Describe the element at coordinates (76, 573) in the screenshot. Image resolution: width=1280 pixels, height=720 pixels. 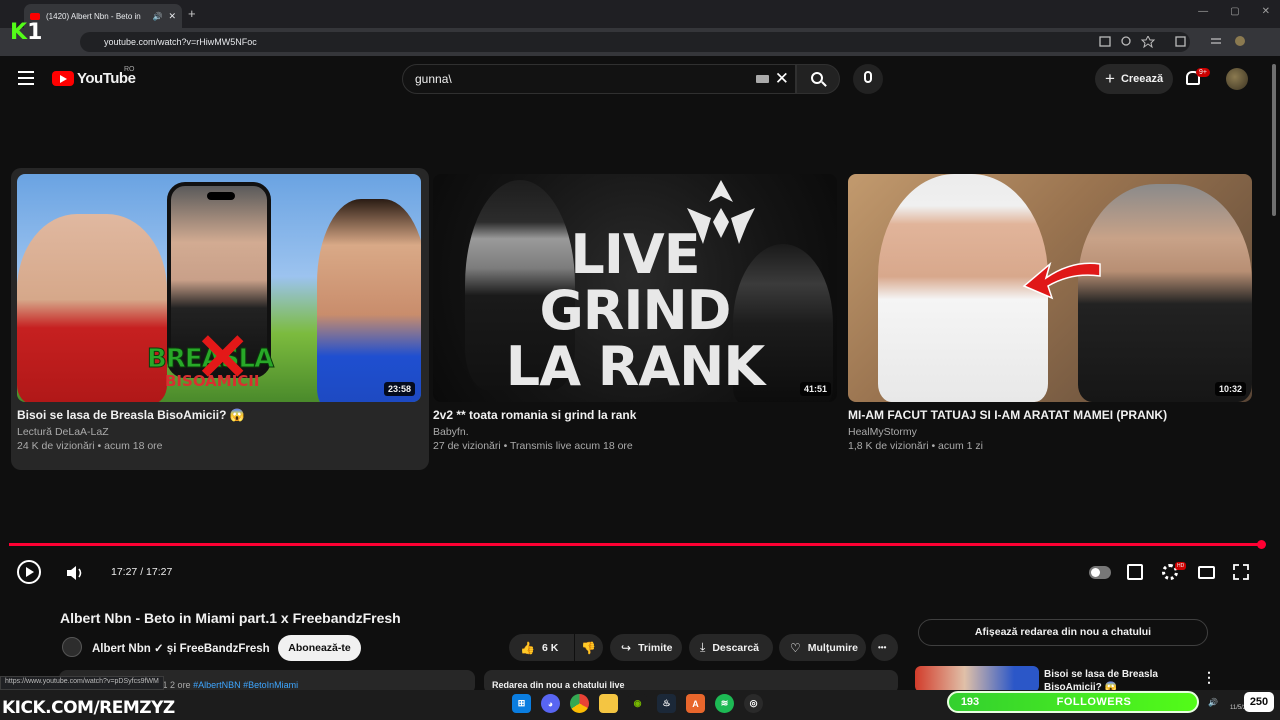
I see `volume-icon` at that location.